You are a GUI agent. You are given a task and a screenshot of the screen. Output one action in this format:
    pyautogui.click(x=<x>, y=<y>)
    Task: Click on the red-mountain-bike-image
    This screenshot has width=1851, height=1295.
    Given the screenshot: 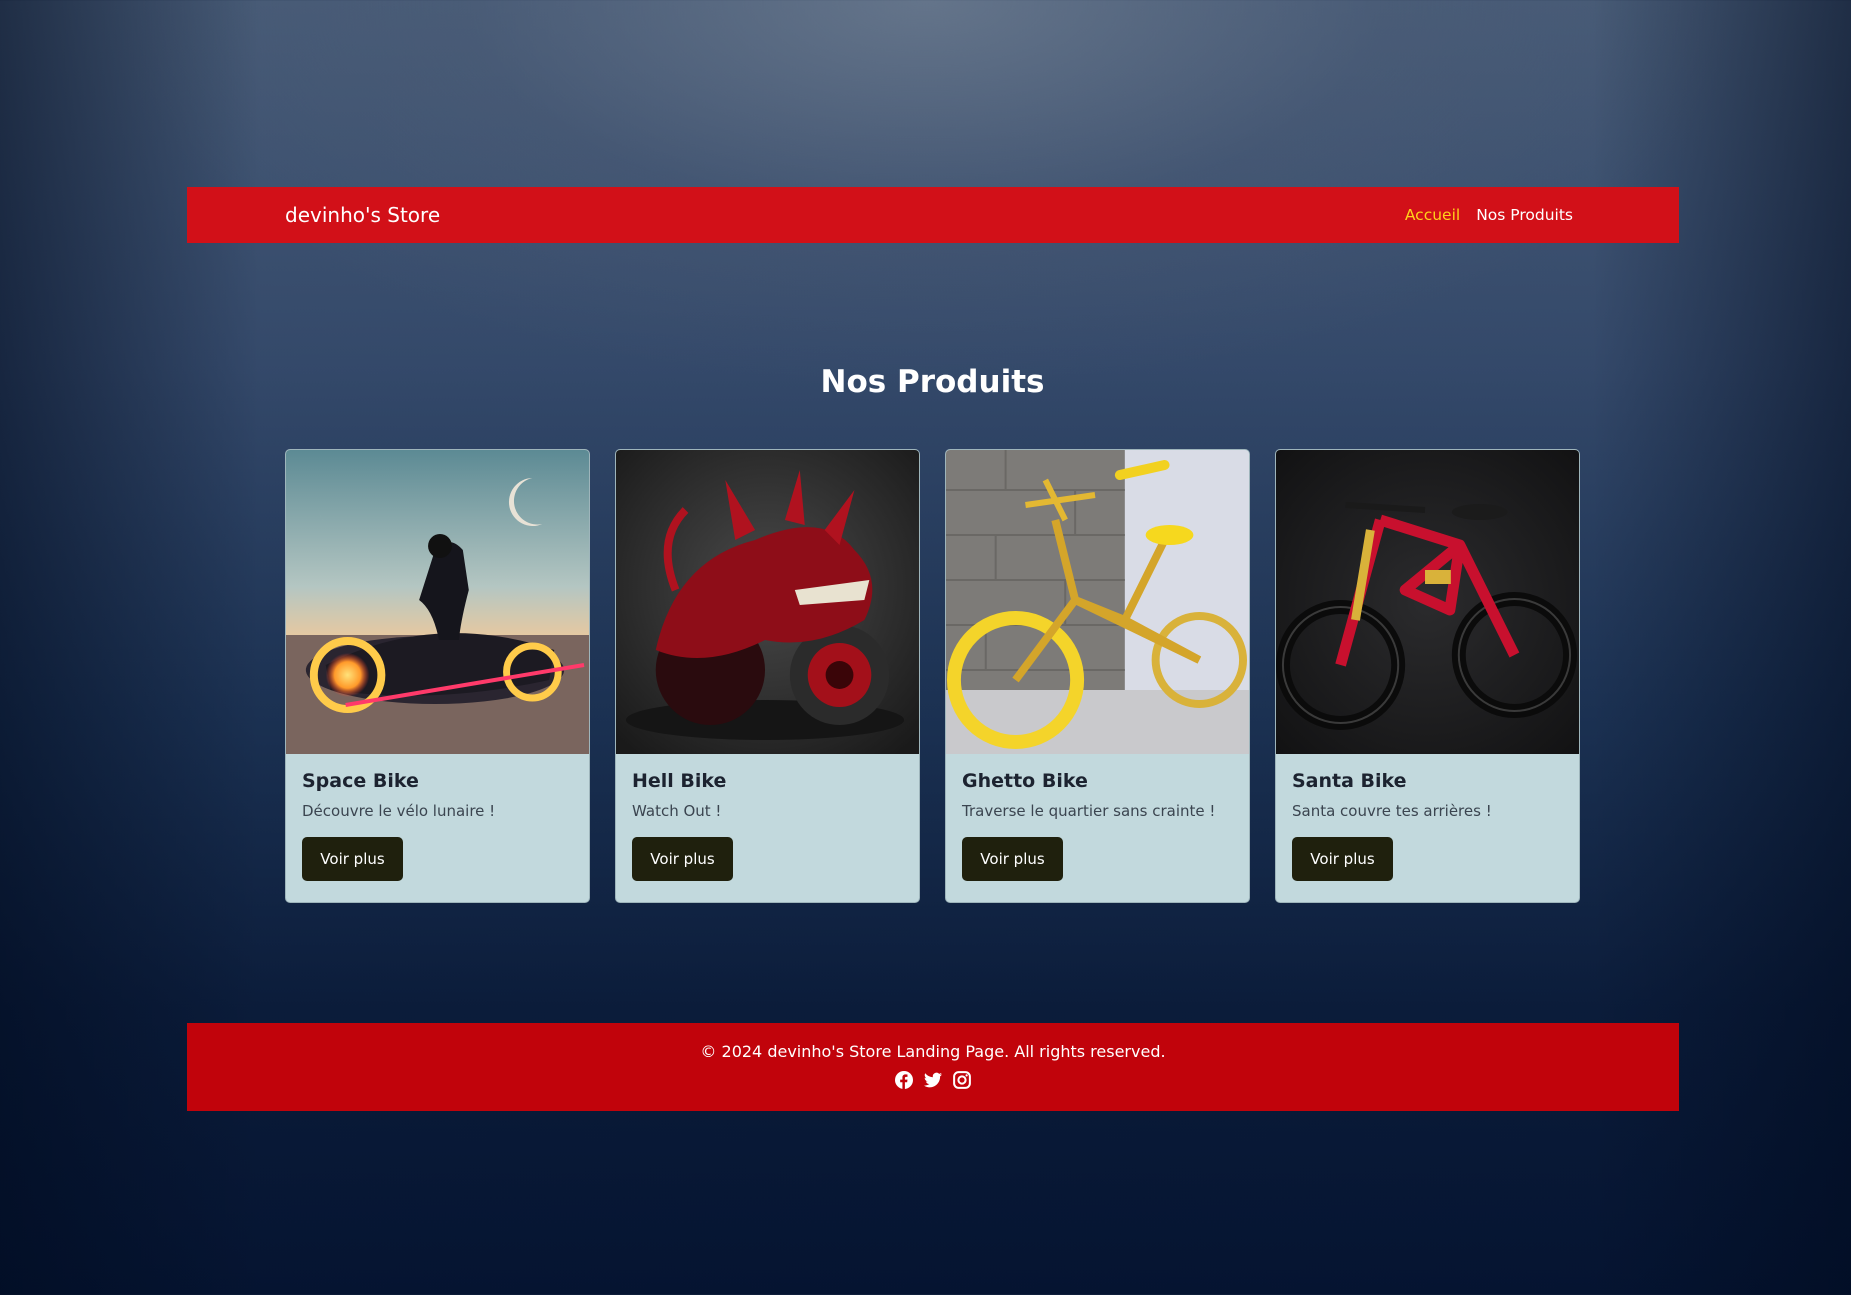 What is the action you would take?
    pyautogui.click(x=1427, y=602)
    